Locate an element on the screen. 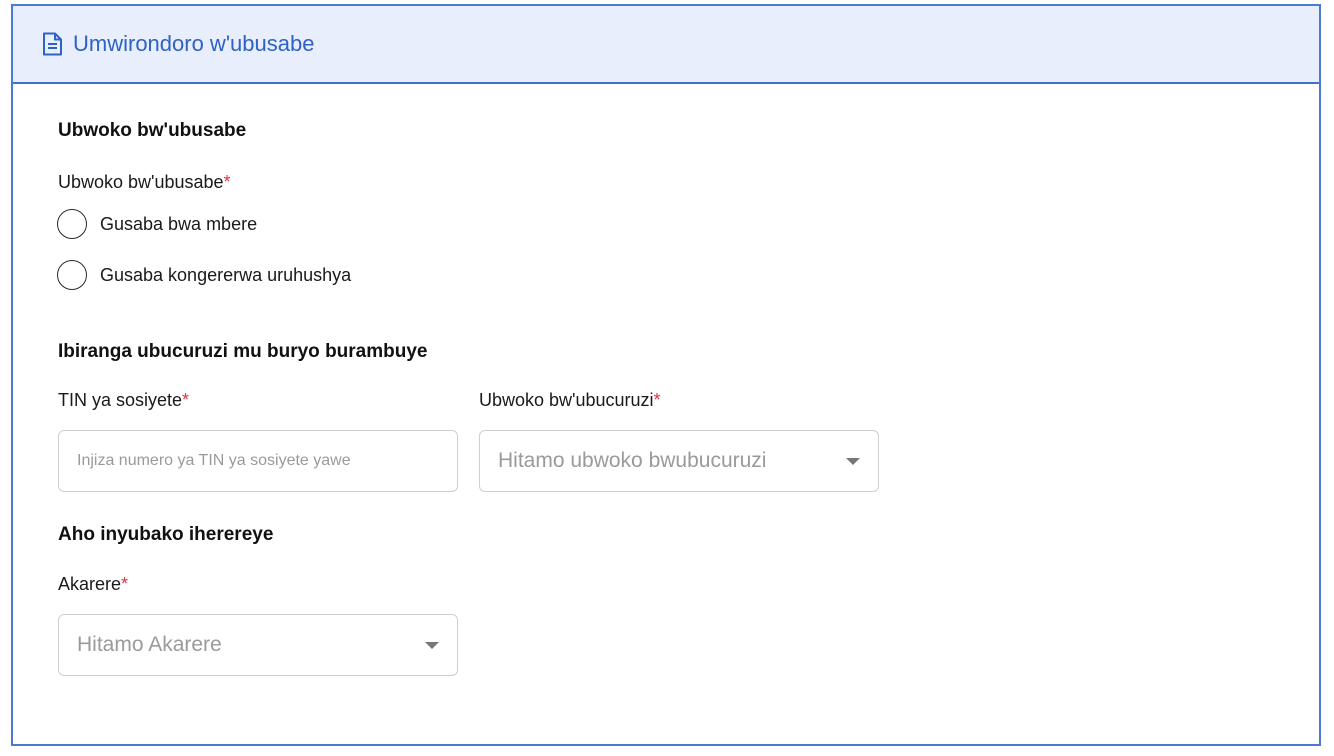 The height and width of the screenshot is (756, 1334). district-select-placeholder: Hitamo Akarere is located at coordinates (149, 644).